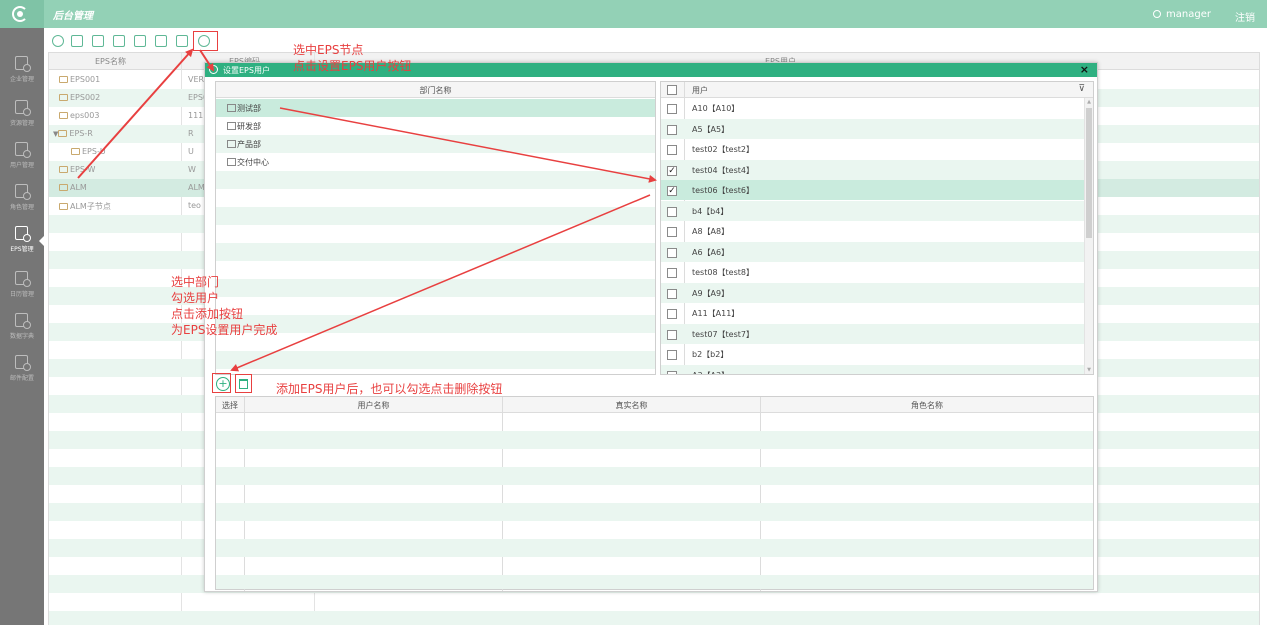 The image size is (1267, 625). Describe the element at coordinates (672, 90) in the screenshot. I see `select-all-checkbox` at that location.